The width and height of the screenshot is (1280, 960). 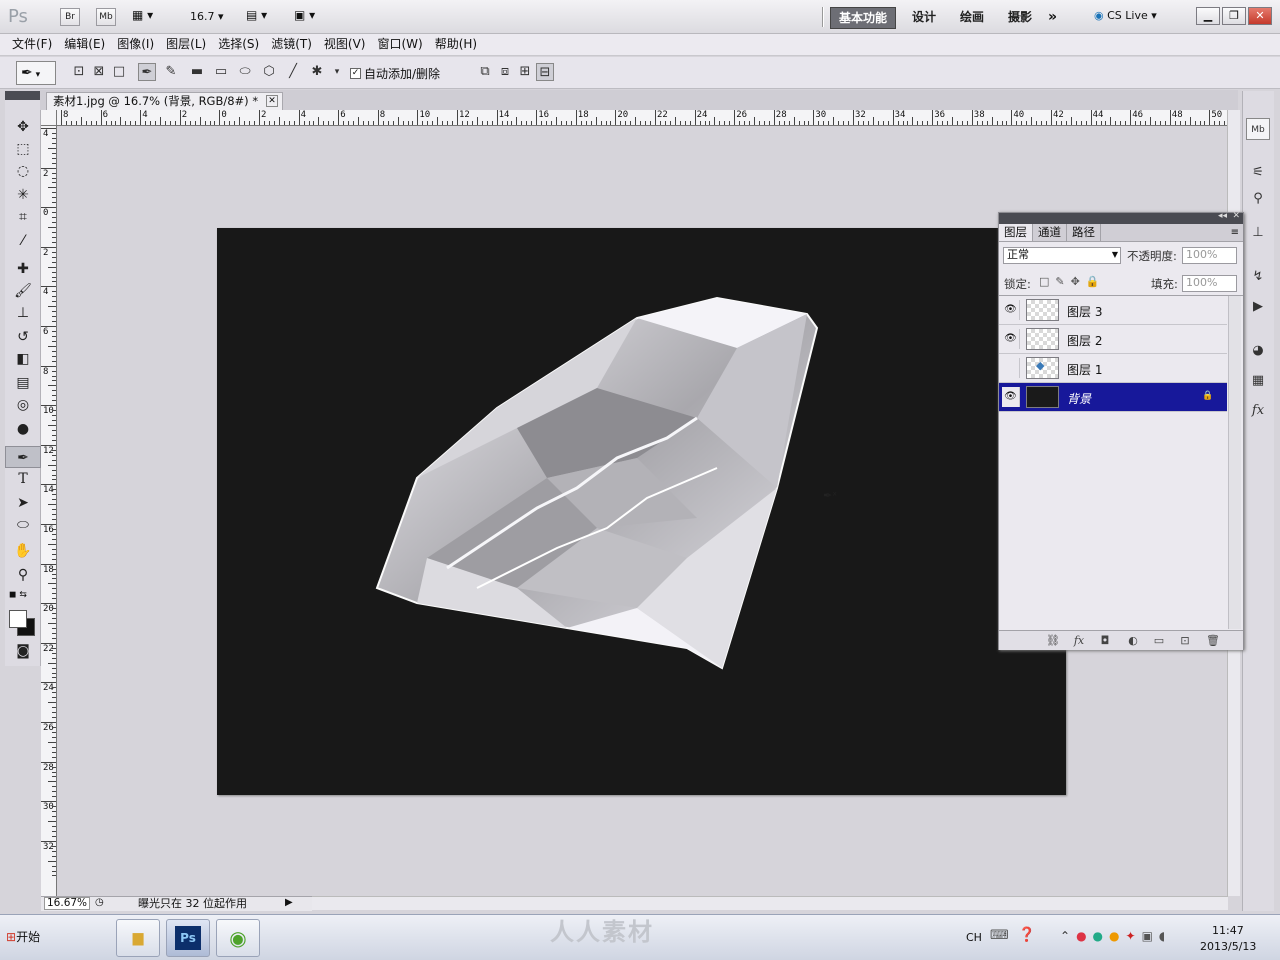 I want to click on lock-icons: □✎✥🔒, so click(x=1072, y=281).